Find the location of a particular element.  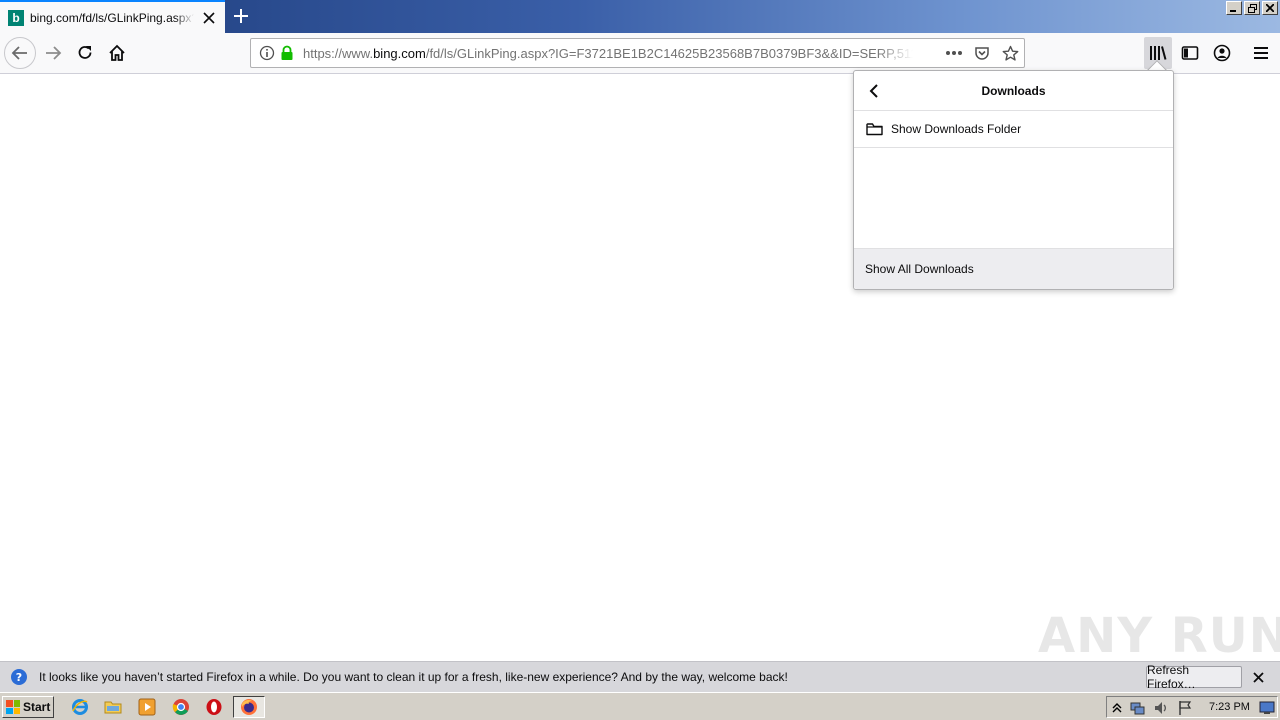

taskbar: Start 7:23 PM is located at coordinates (640, 706).